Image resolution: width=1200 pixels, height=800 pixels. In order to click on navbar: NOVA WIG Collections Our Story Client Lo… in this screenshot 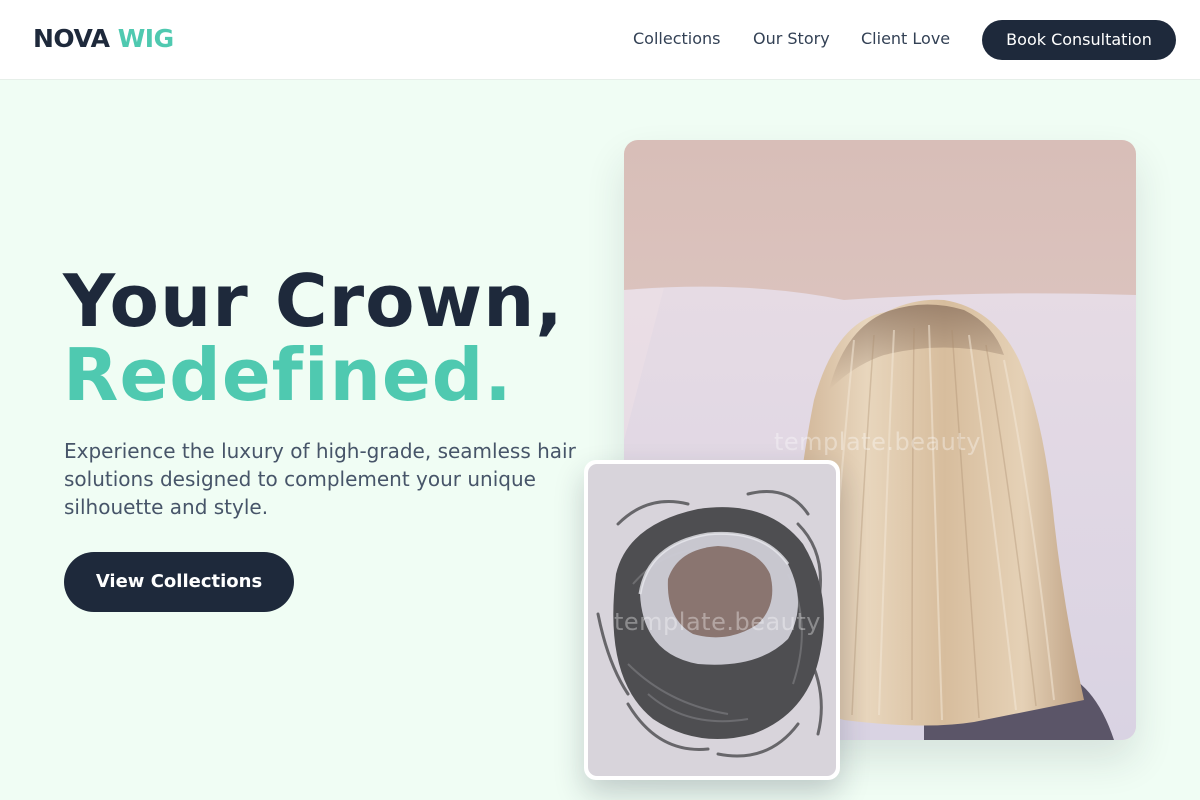, I will do `click(600, 40)`.